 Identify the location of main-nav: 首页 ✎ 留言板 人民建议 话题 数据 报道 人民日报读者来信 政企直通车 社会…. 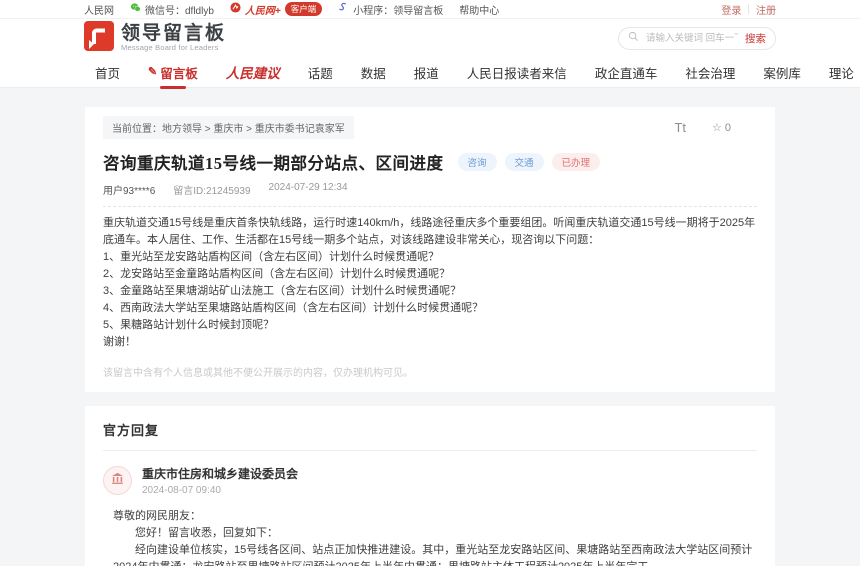
(430, 72).